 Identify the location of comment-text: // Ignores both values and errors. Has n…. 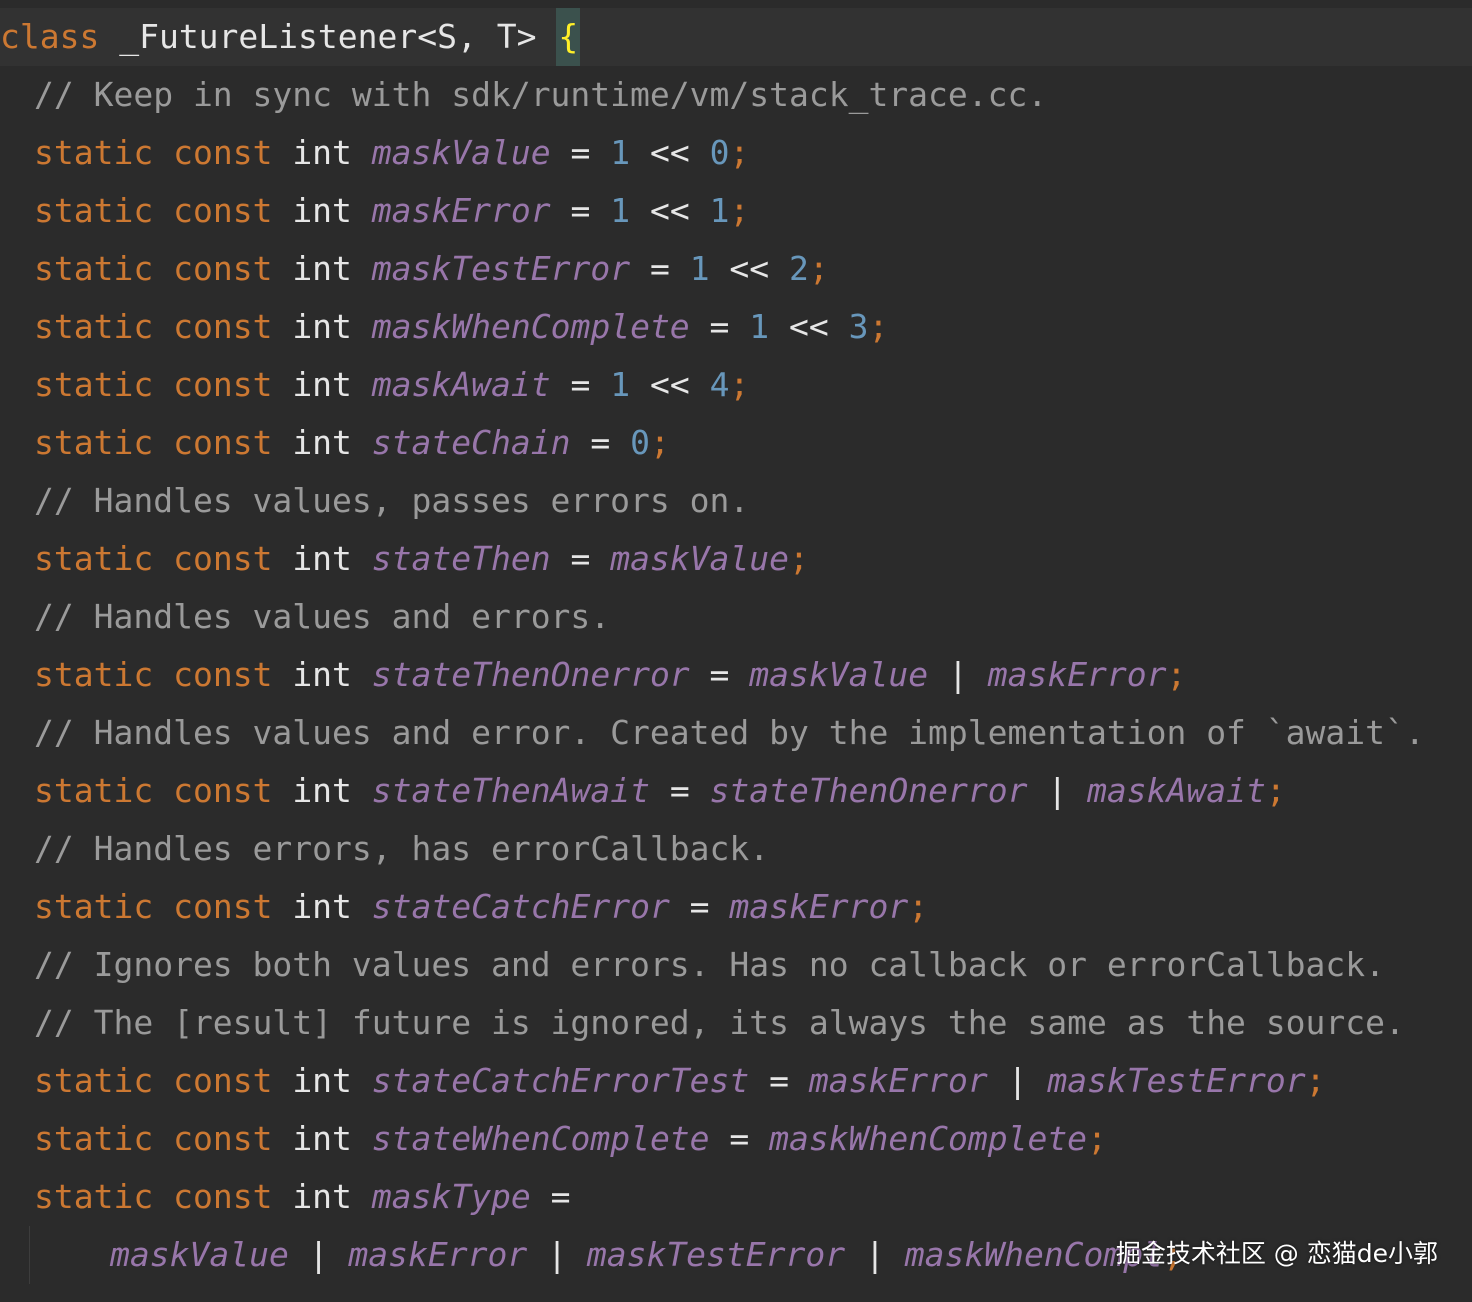
(710, 964).